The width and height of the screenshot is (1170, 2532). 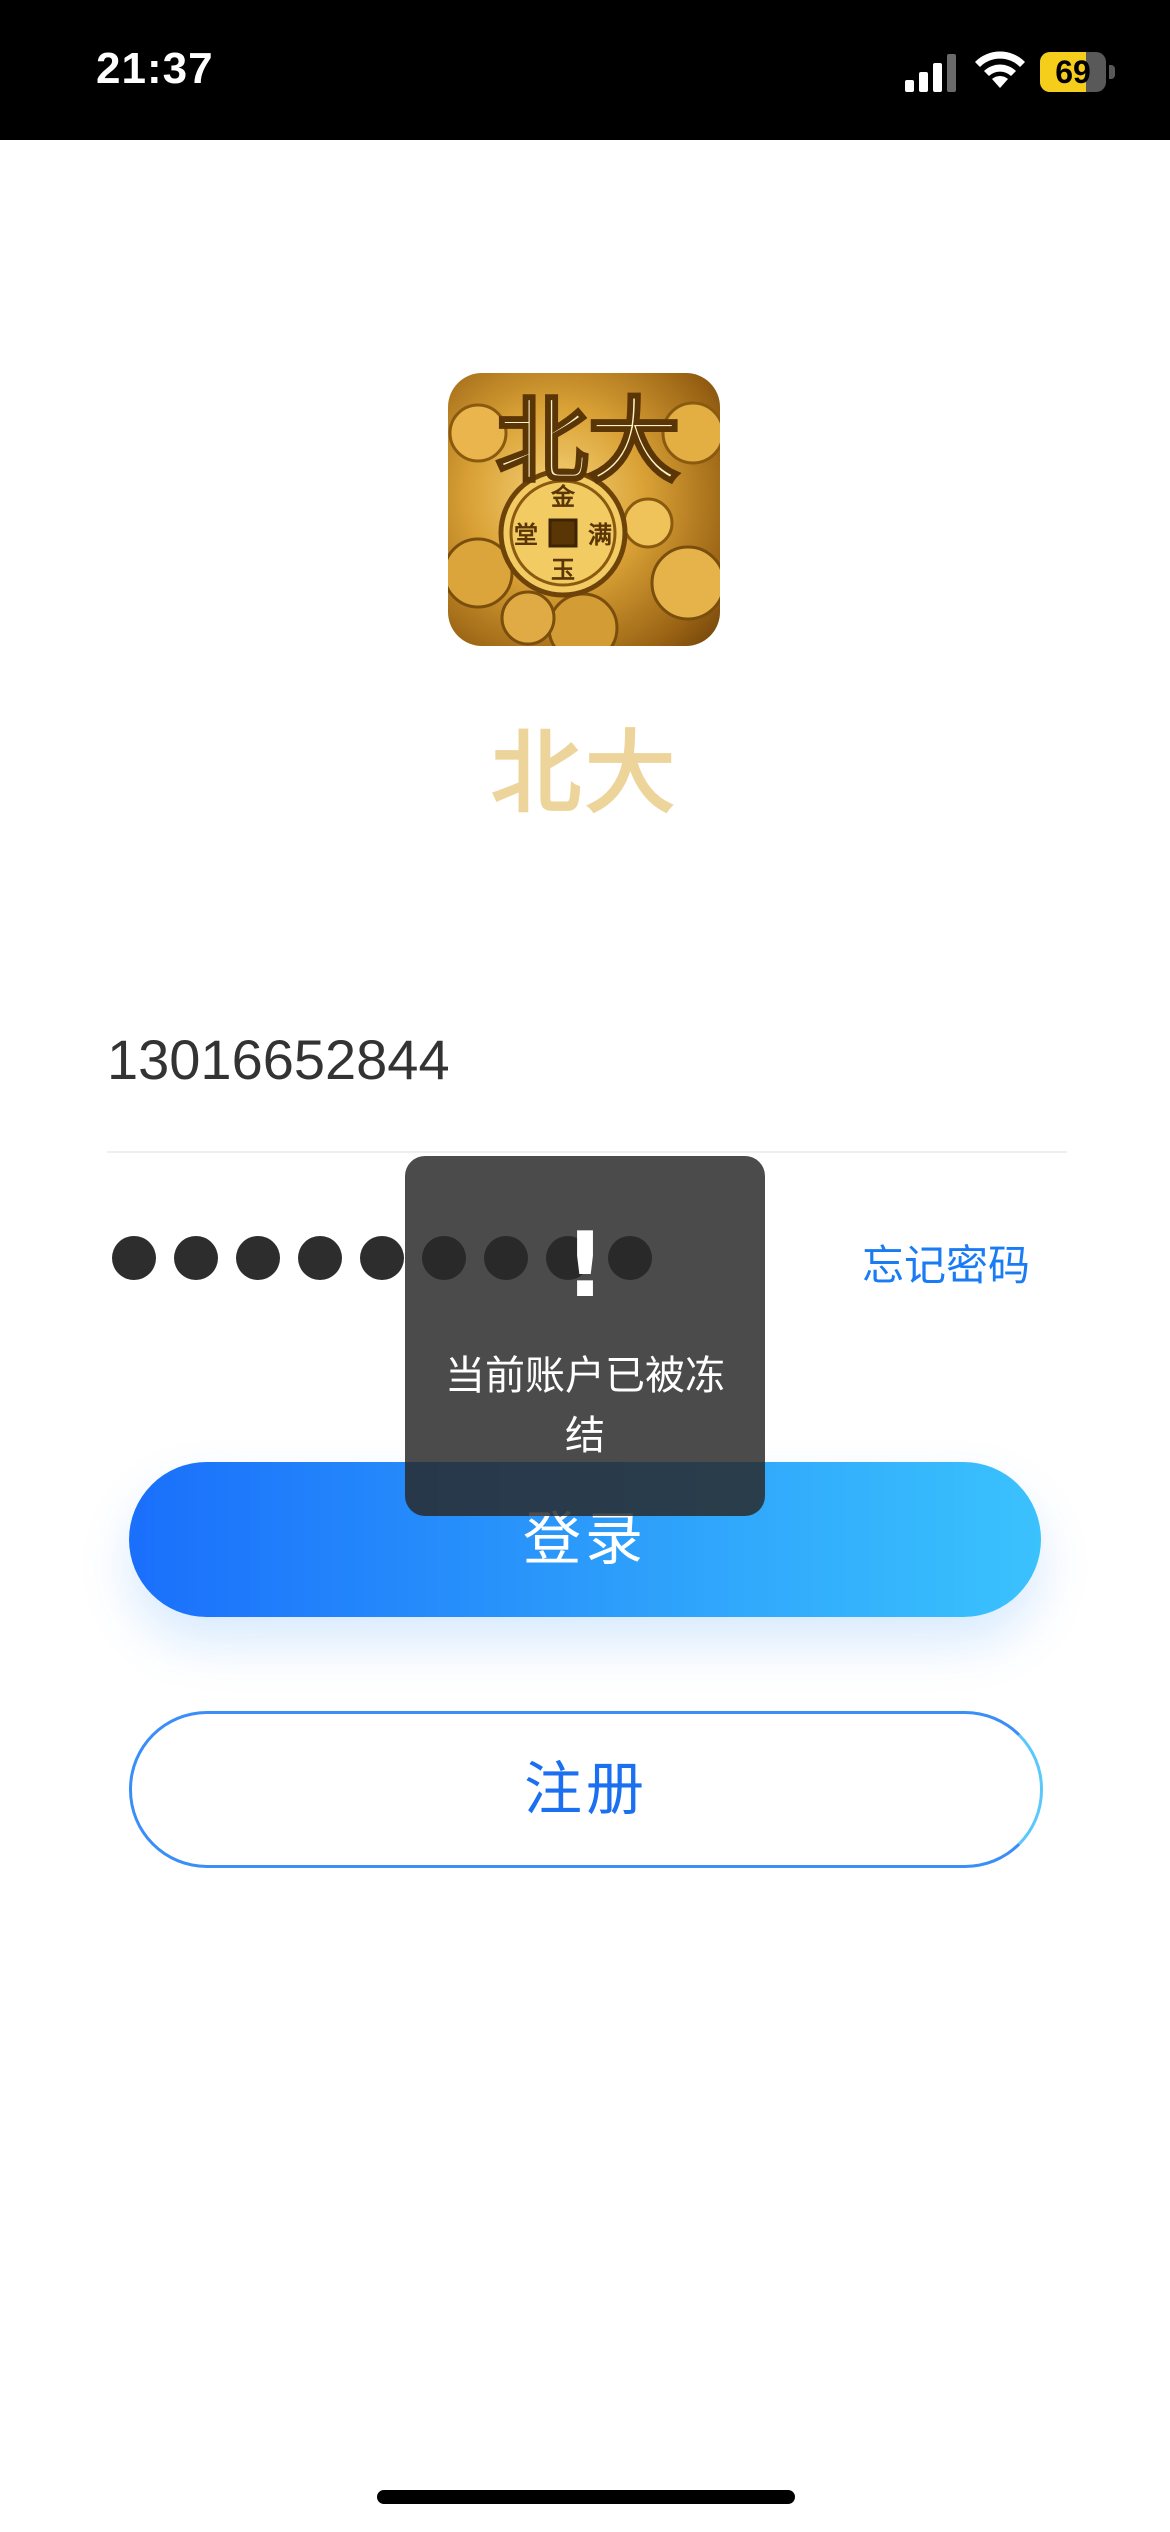 What do you see at coordinates (930, 73) in the screenshot?
I see `signal-icon` at bounding box center [930, 73].